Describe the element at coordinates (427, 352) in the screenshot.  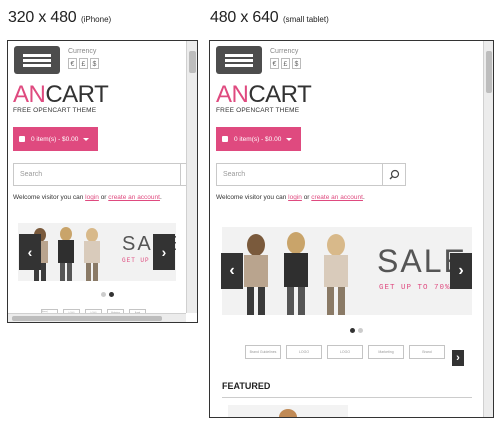
I see `brand-logo-5: Brand` at that location.